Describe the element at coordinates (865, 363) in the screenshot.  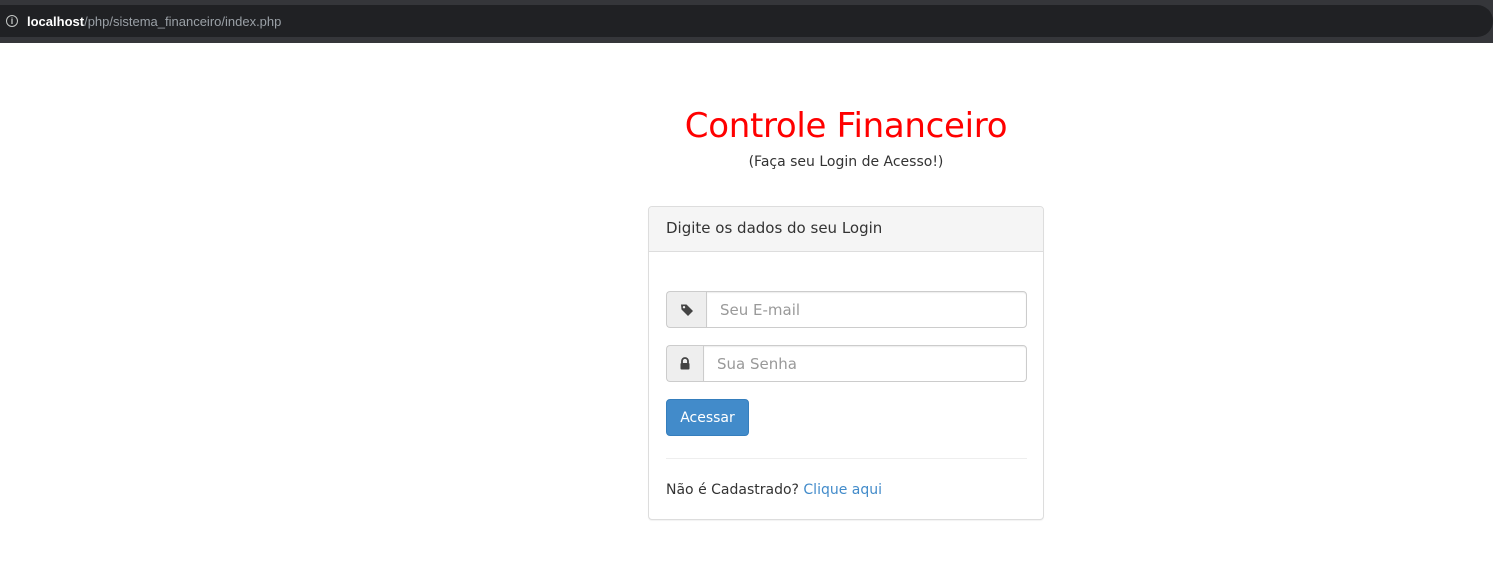
I see `password-input` at that location.